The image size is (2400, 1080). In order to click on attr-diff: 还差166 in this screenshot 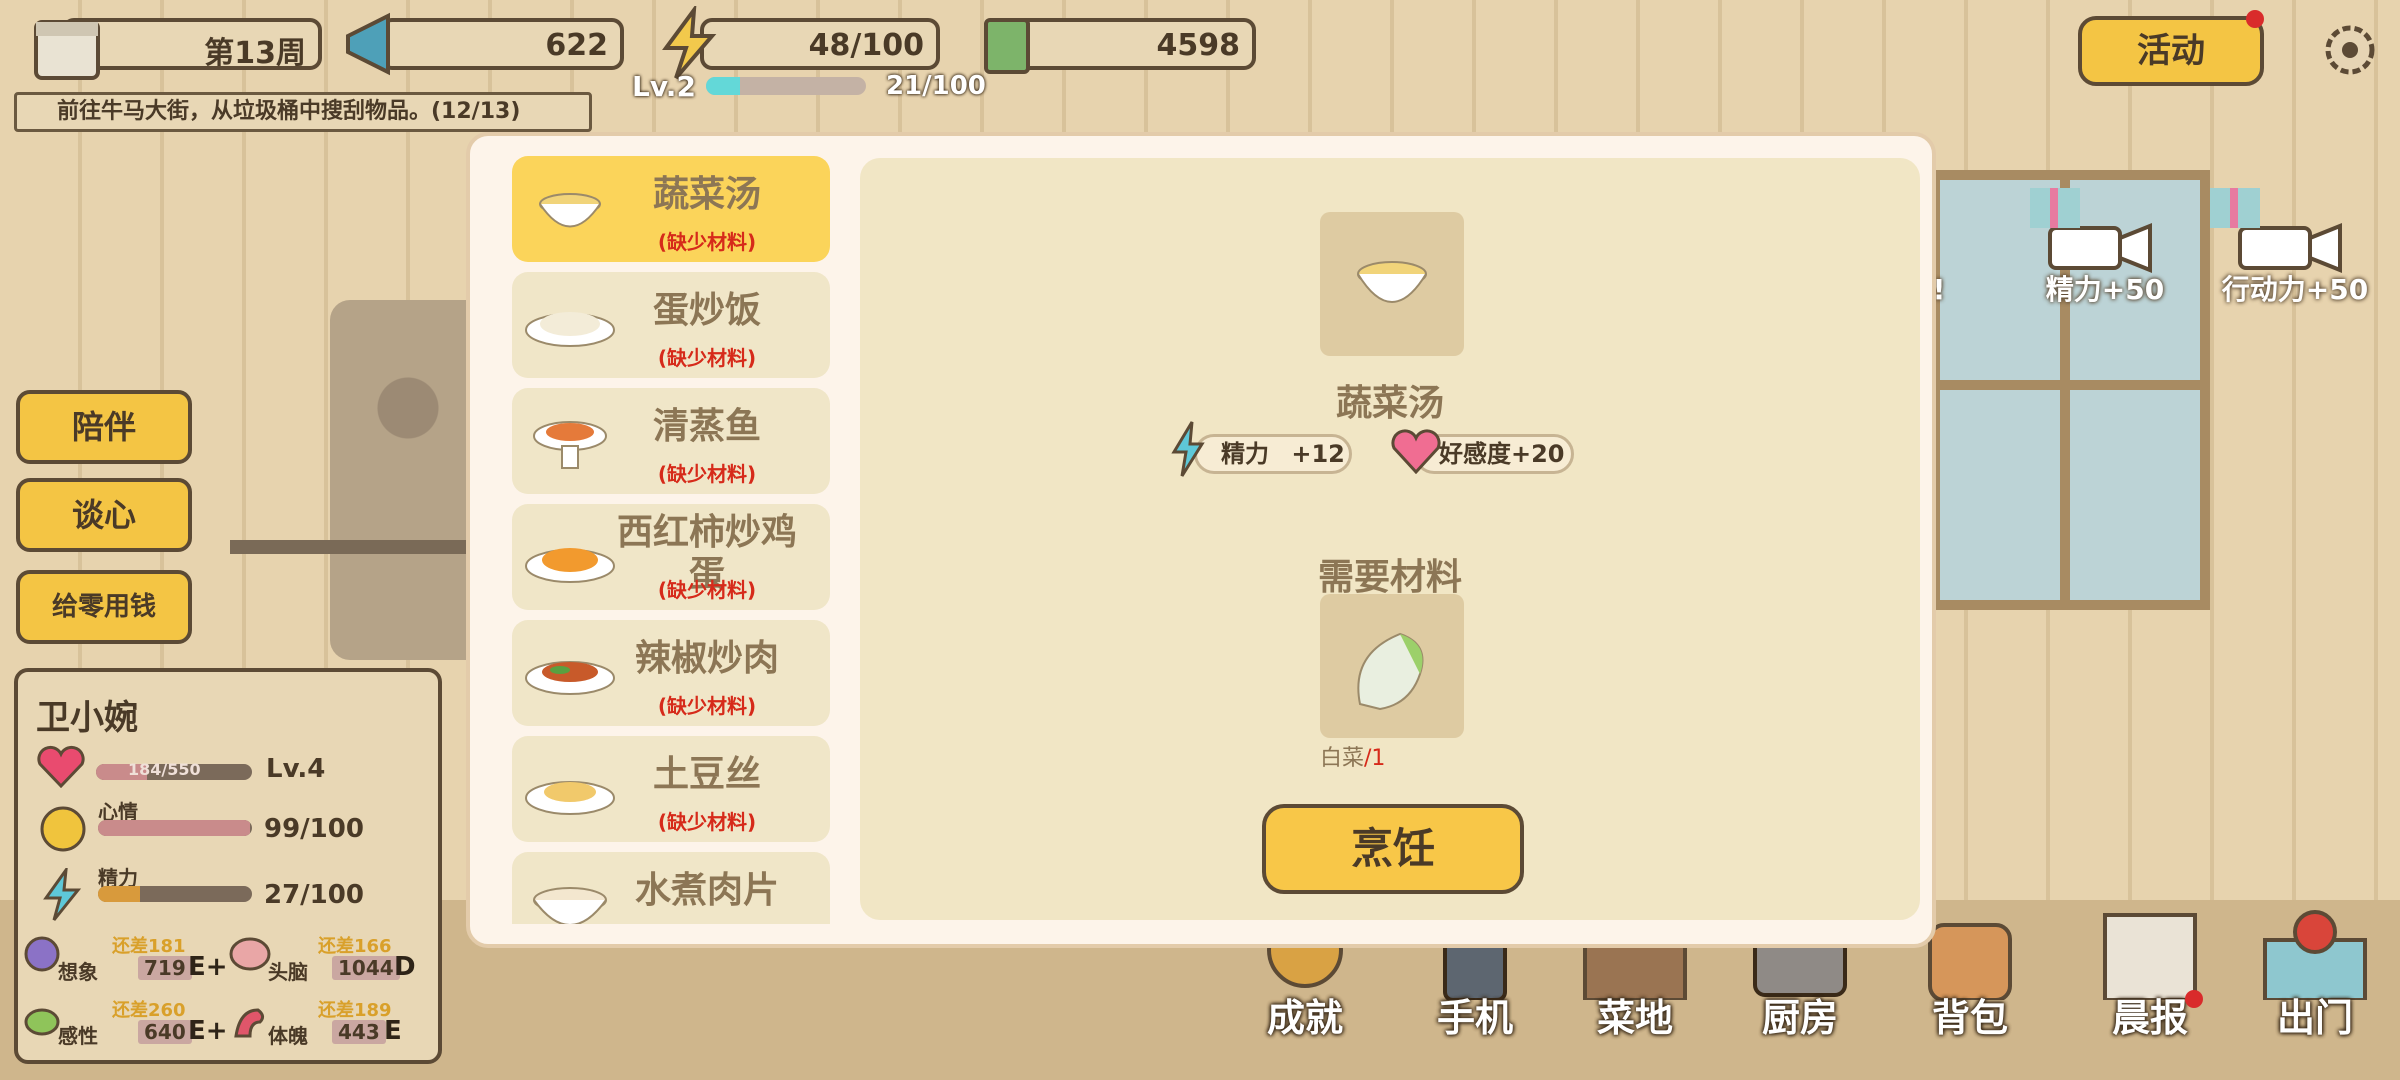, I will do `click(355, 946)`.